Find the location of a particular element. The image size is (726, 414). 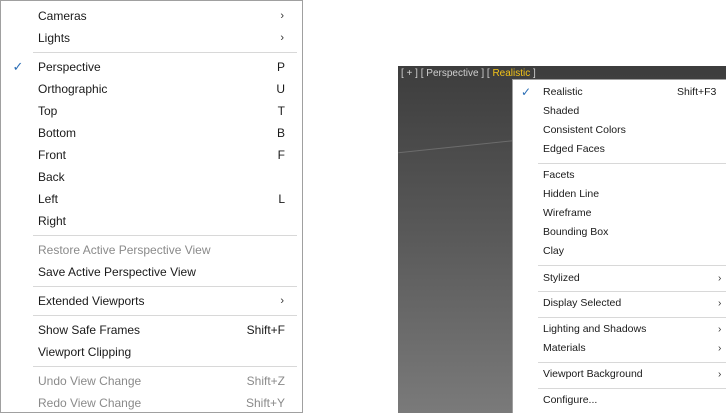

menu-item-undo-view: Undo View Change Shift+Z is located at coordinates (151, 381).